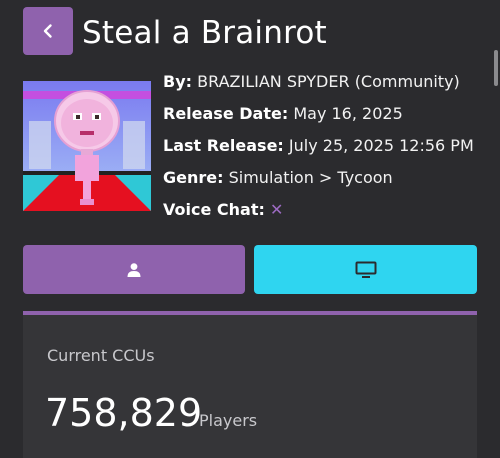  I want to click on genre-row: Genre: Simulation > Tycoon, so click(328, 178).